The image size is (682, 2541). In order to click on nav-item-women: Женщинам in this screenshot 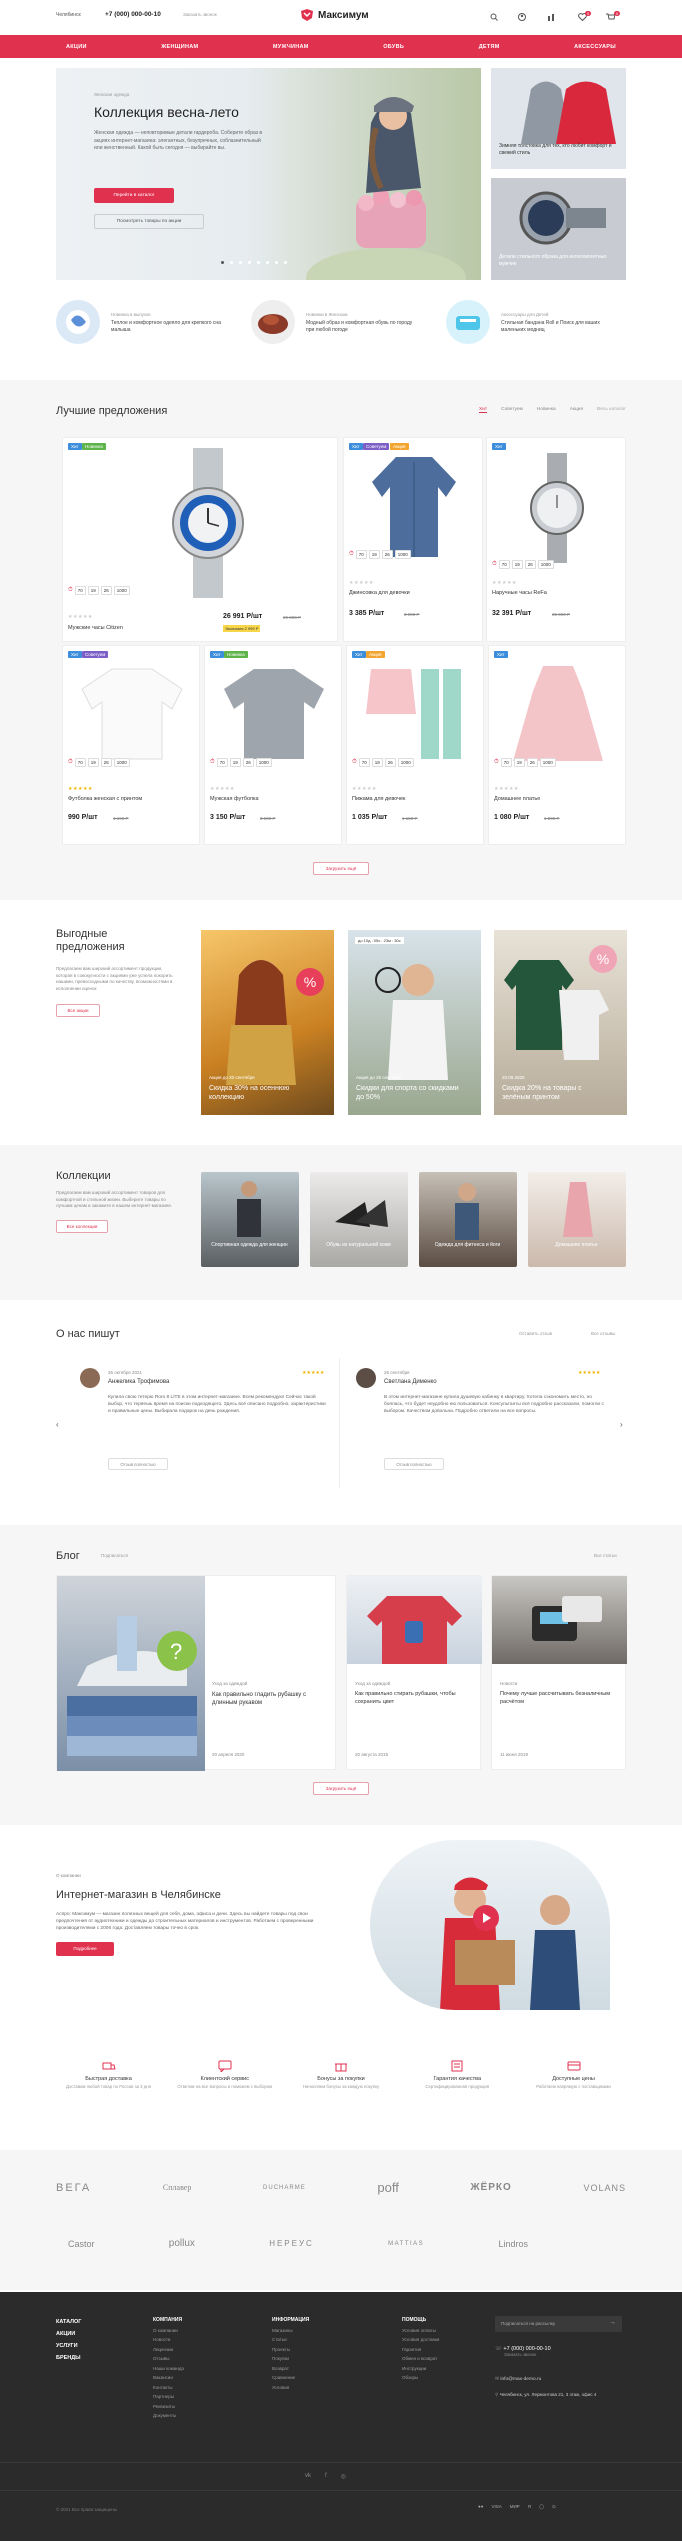, I will do `click(179, 47)`.